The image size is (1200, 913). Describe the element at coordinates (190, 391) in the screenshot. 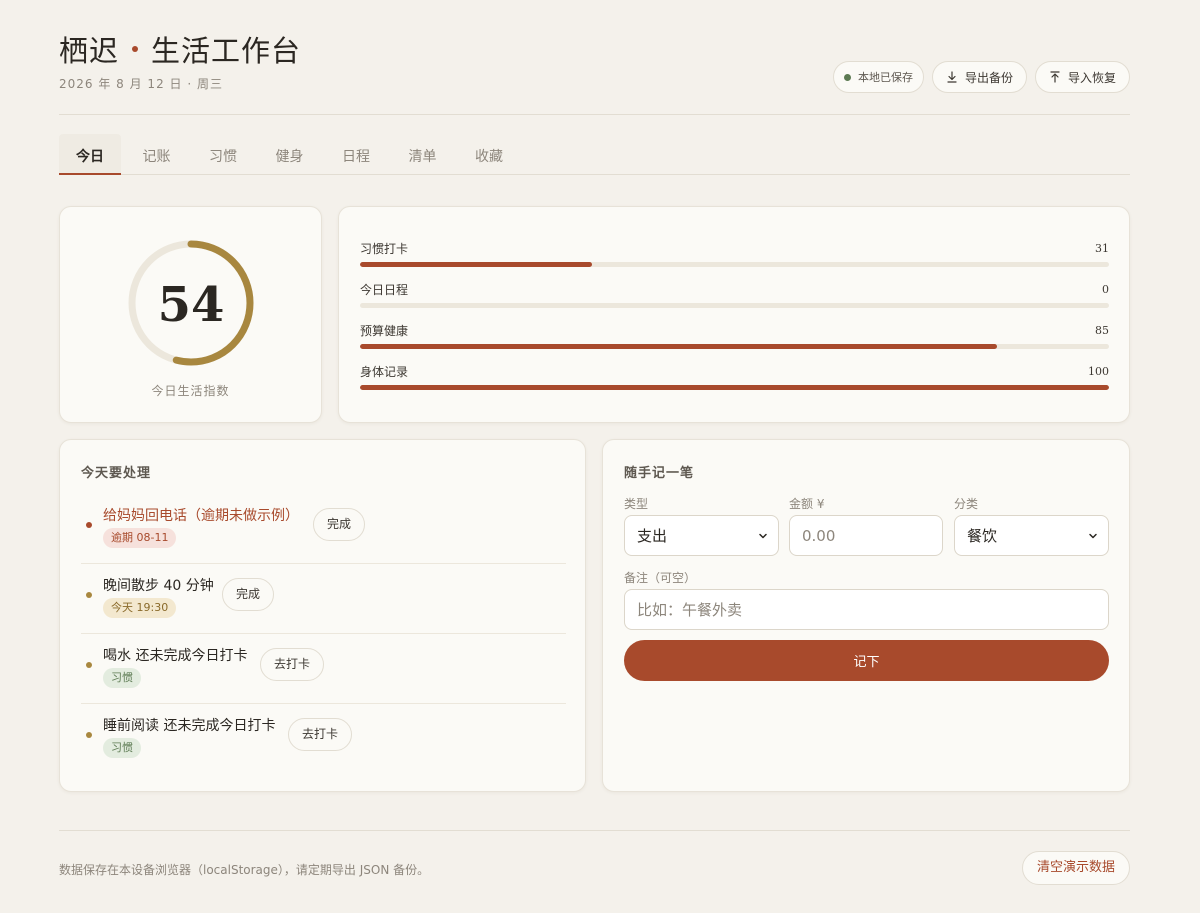

I see `life-index-label: 今日生活指数` at that location.